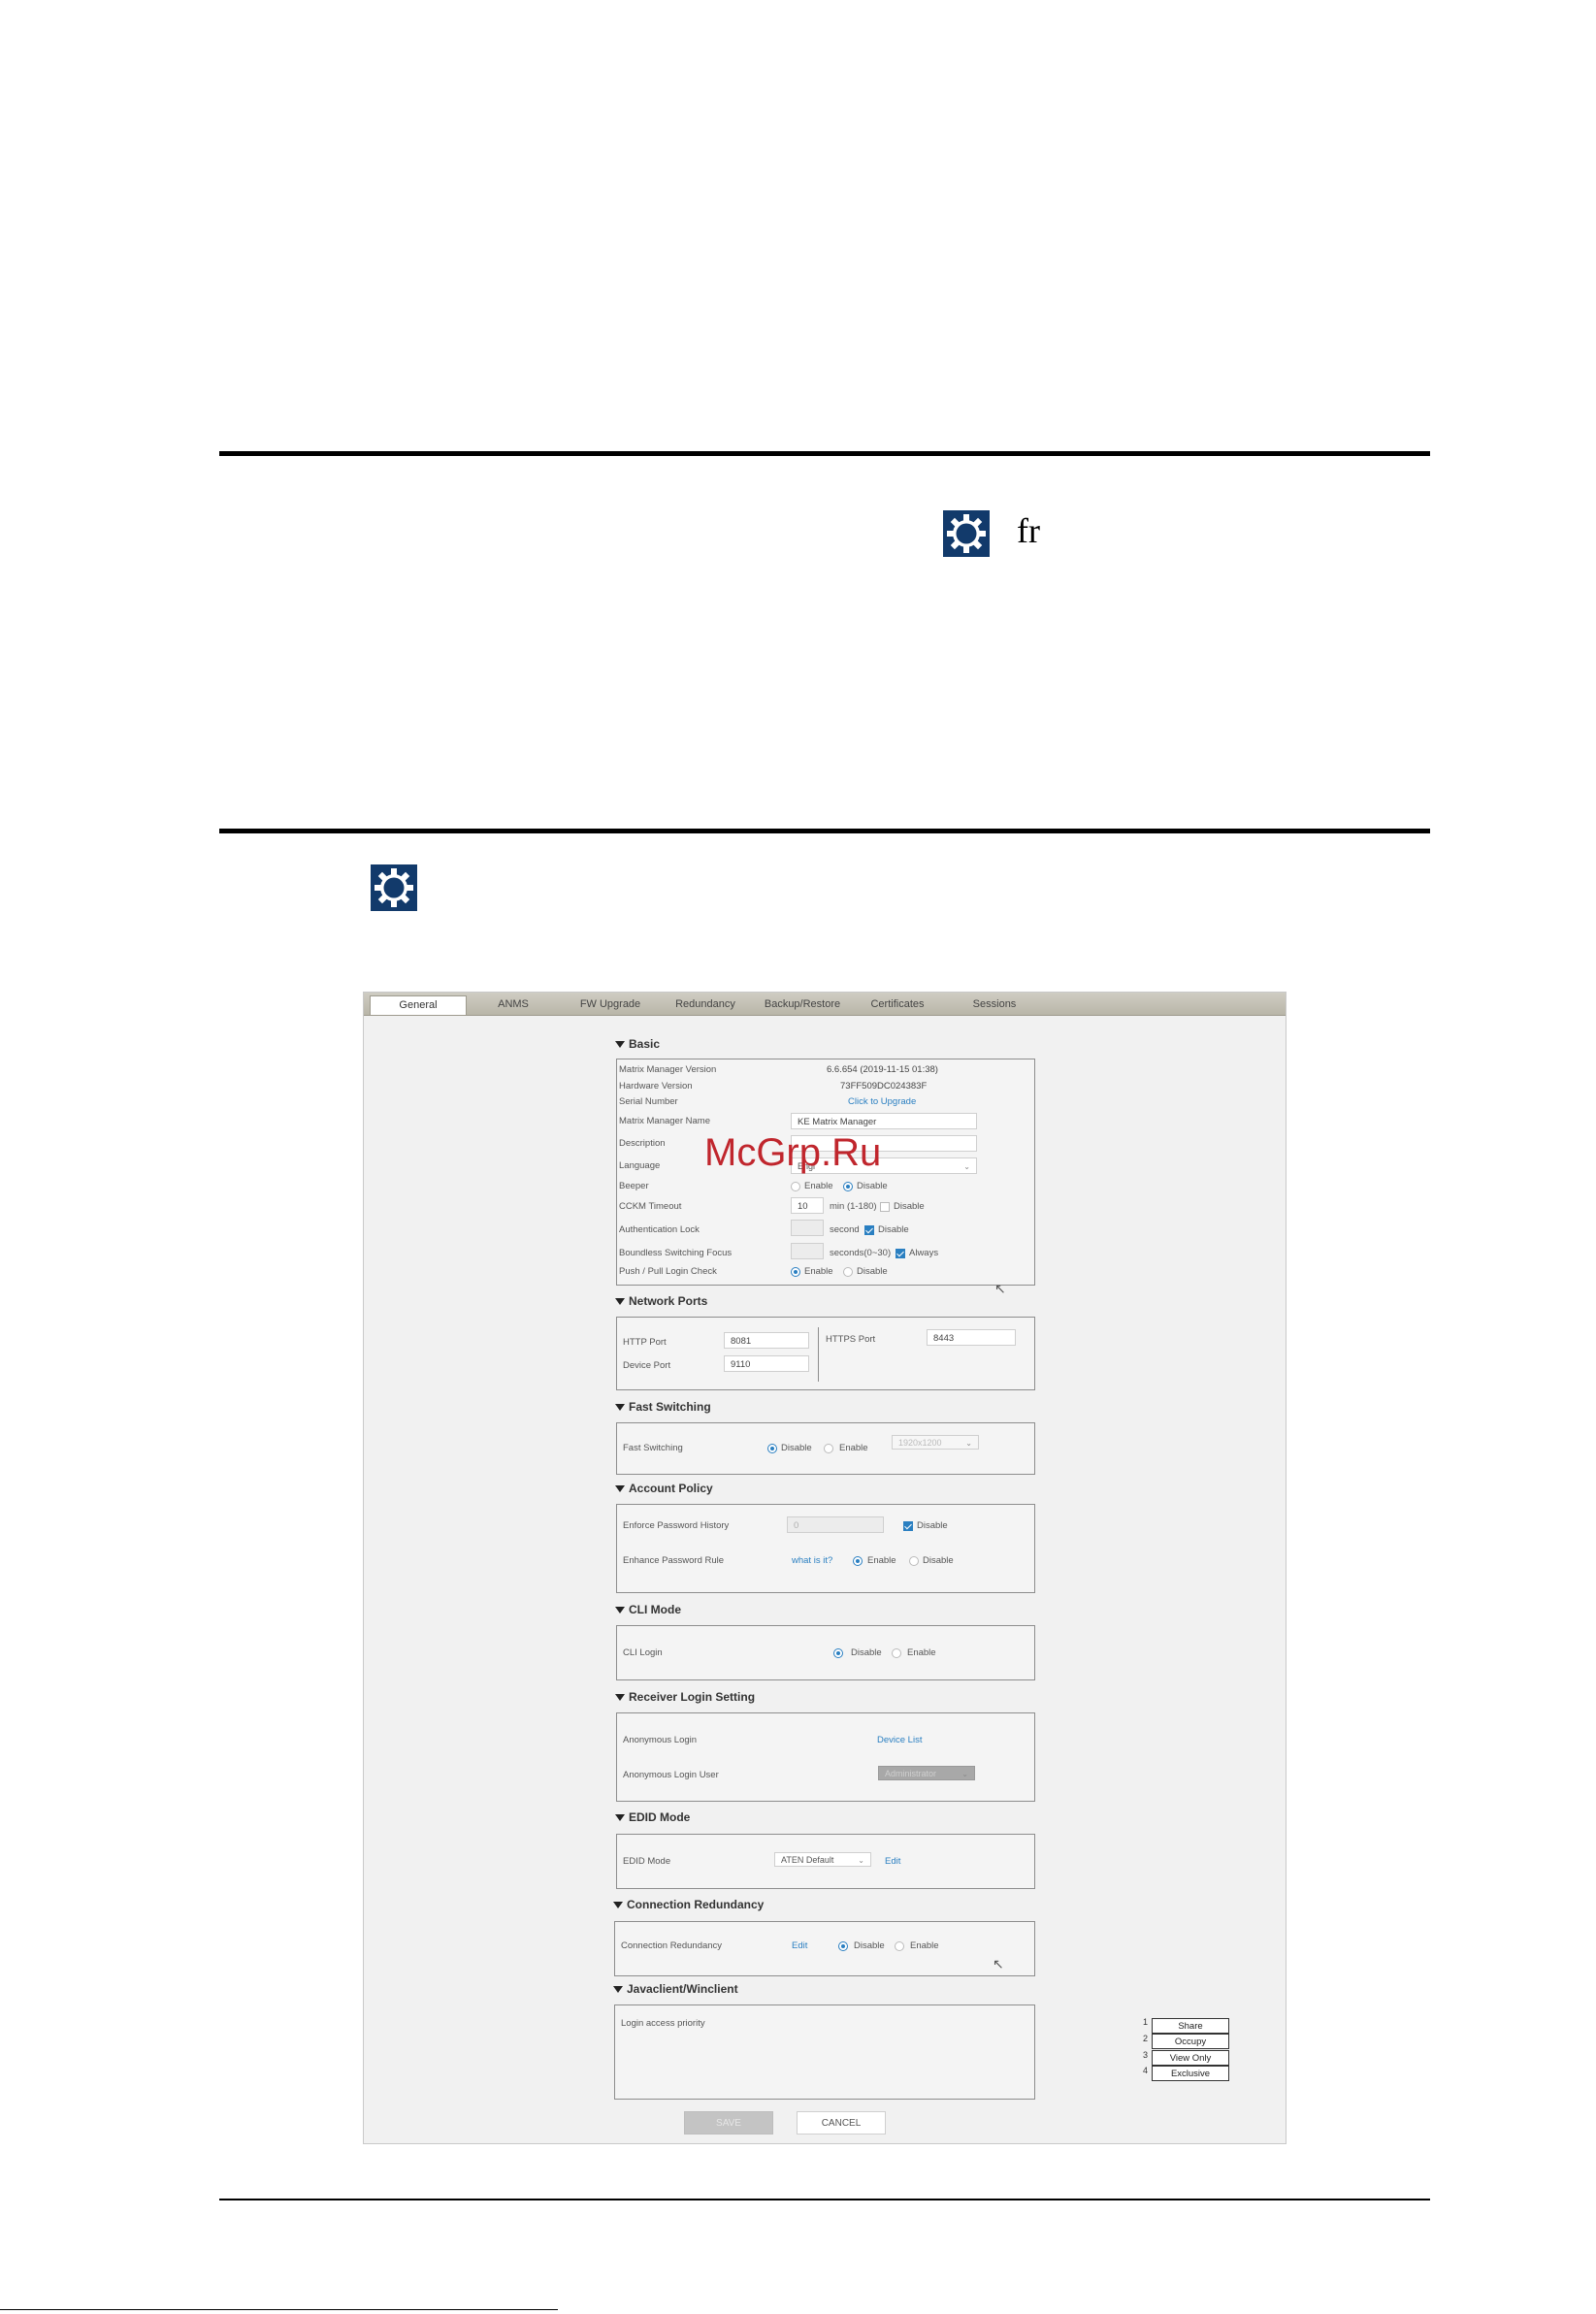  What do you see at coordinates (818, 1354) in the screenshot?
I see `ports-divider` at bounding box center [818, 1354].